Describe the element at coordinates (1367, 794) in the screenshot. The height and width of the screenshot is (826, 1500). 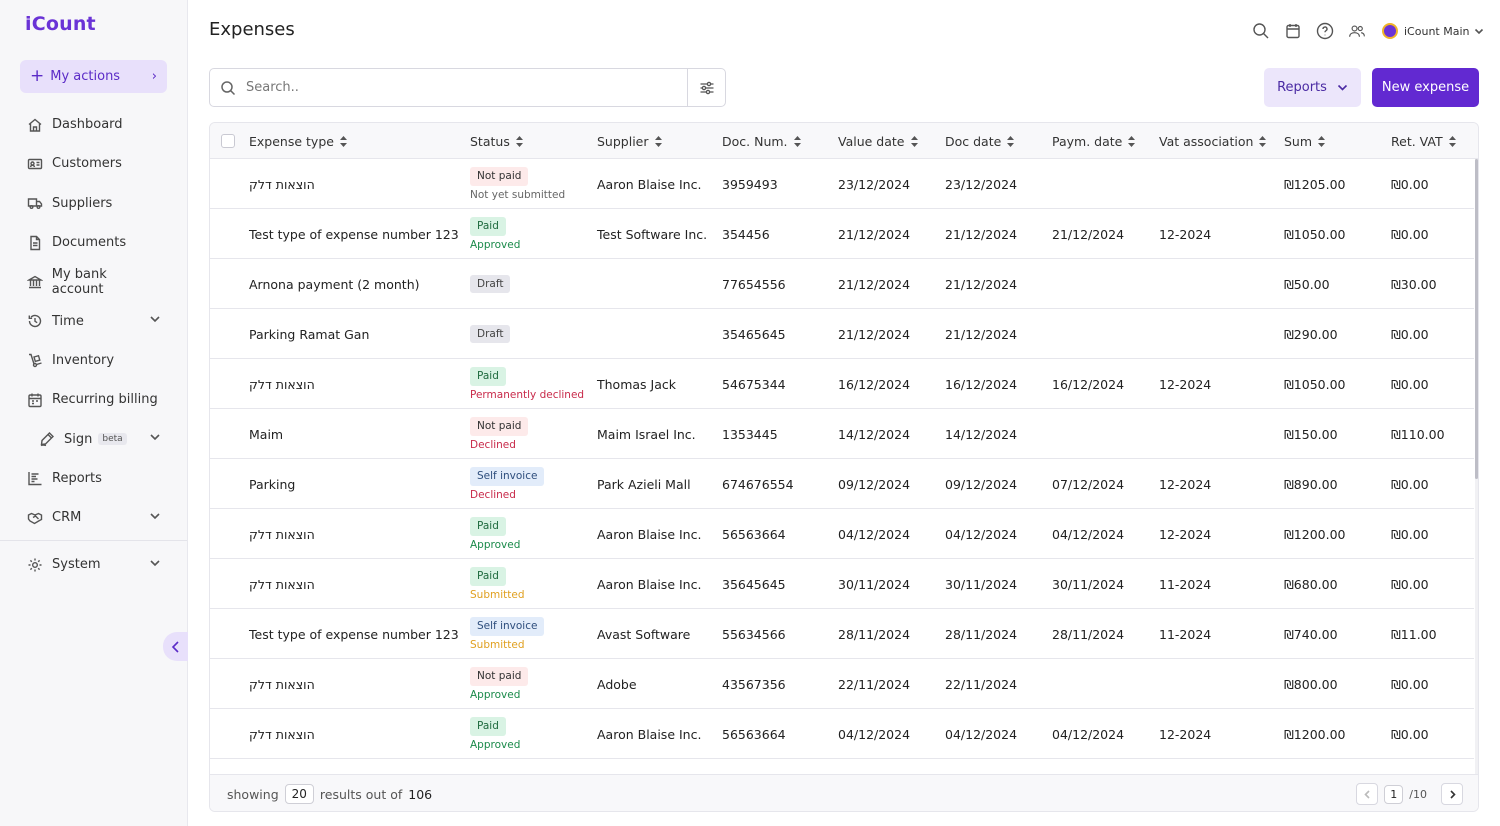
I see `prev-page-button` at that location.